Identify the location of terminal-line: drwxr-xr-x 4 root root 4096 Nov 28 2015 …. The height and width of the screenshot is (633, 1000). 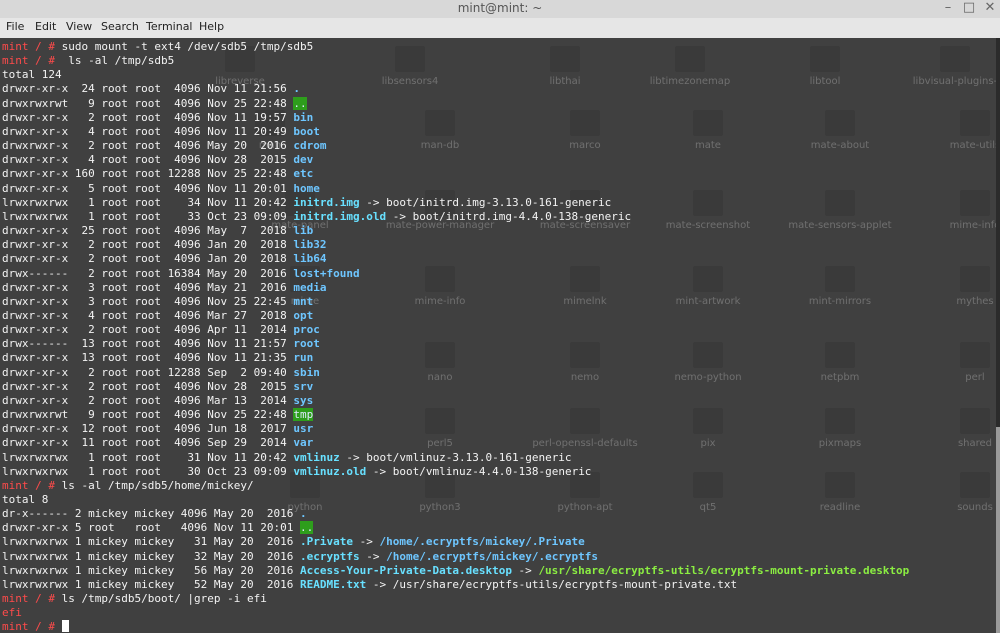
(157, 159).